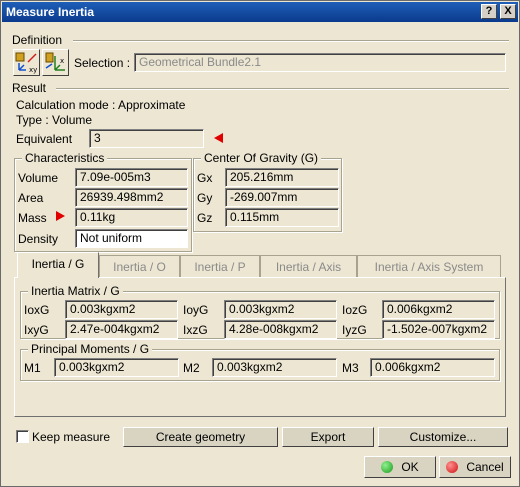  I want to click on tab-inertia-p: Inertia / P, so click(220, 266).